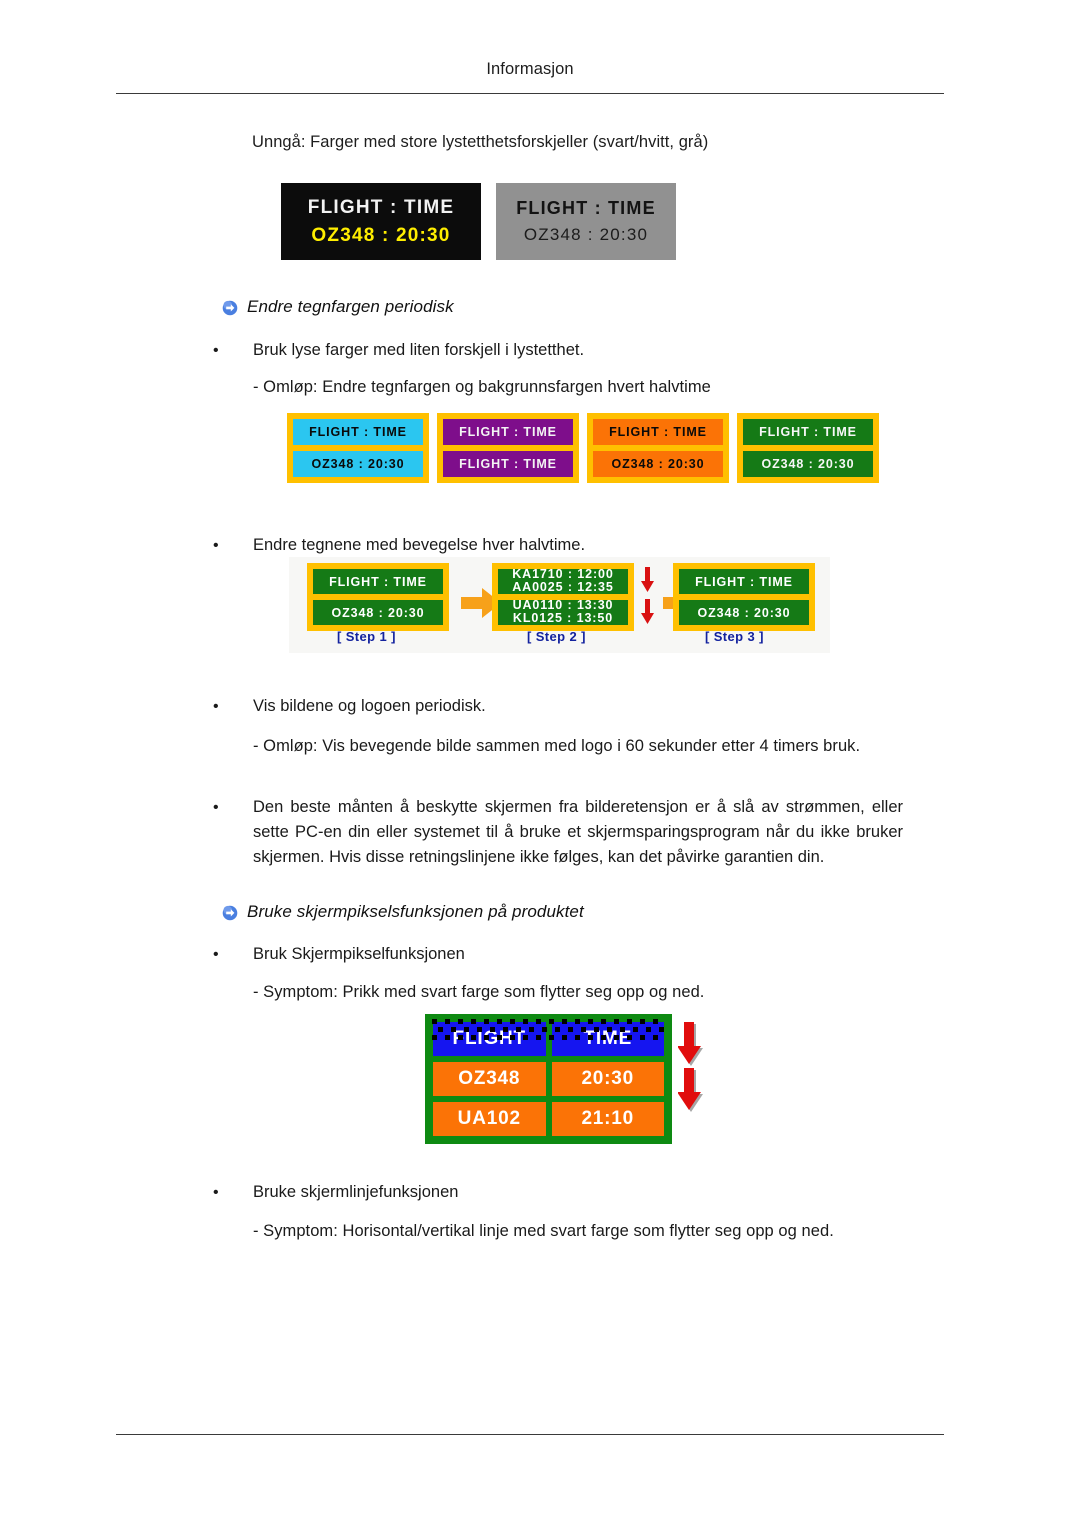  I want to click on section-heading-endre-tegnfargen: Endre tegnfargen periodisk, so click(338, 307).